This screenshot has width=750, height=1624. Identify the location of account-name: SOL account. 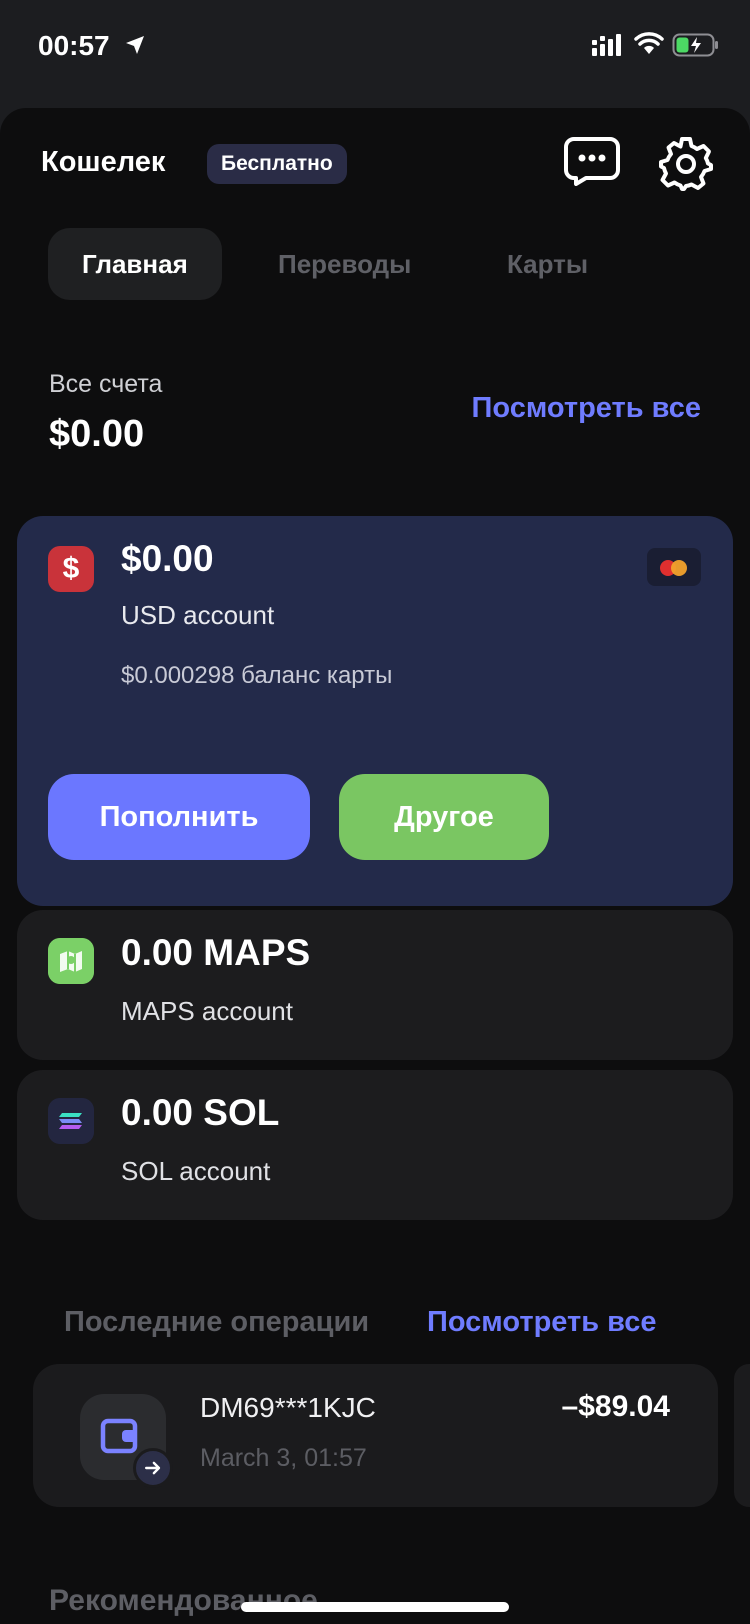
(196, 1171).